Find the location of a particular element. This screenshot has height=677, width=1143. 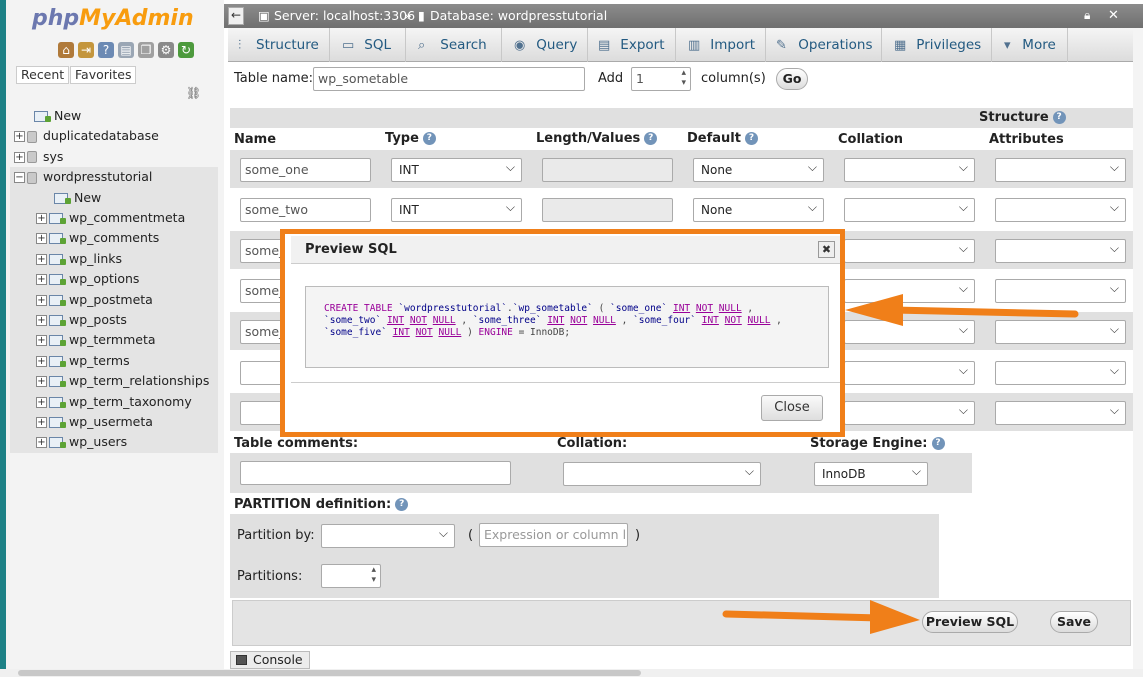

column-name-input: some_one is located at coordinates (305, 170).